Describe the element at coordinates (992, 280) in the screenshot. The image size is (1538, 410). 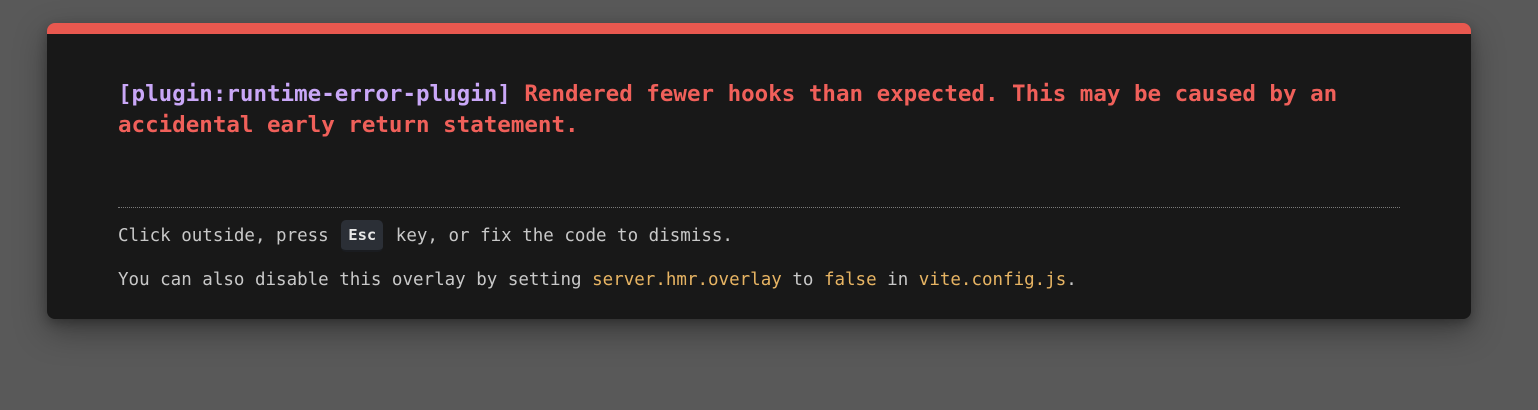
I see `config-file-name: vite.config.js` at that location.